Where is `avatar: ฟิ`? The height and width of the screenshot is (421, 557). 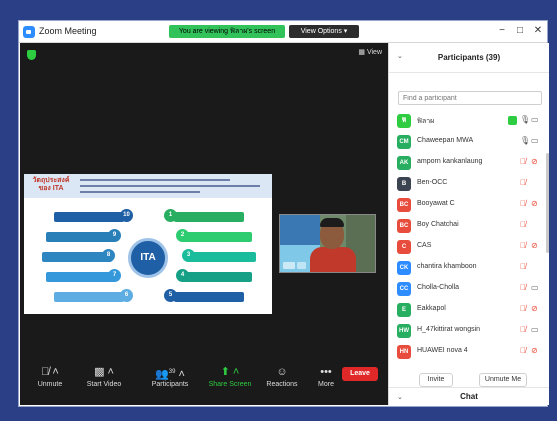
avatar: ฟิ is located at coordinates (404, 121).